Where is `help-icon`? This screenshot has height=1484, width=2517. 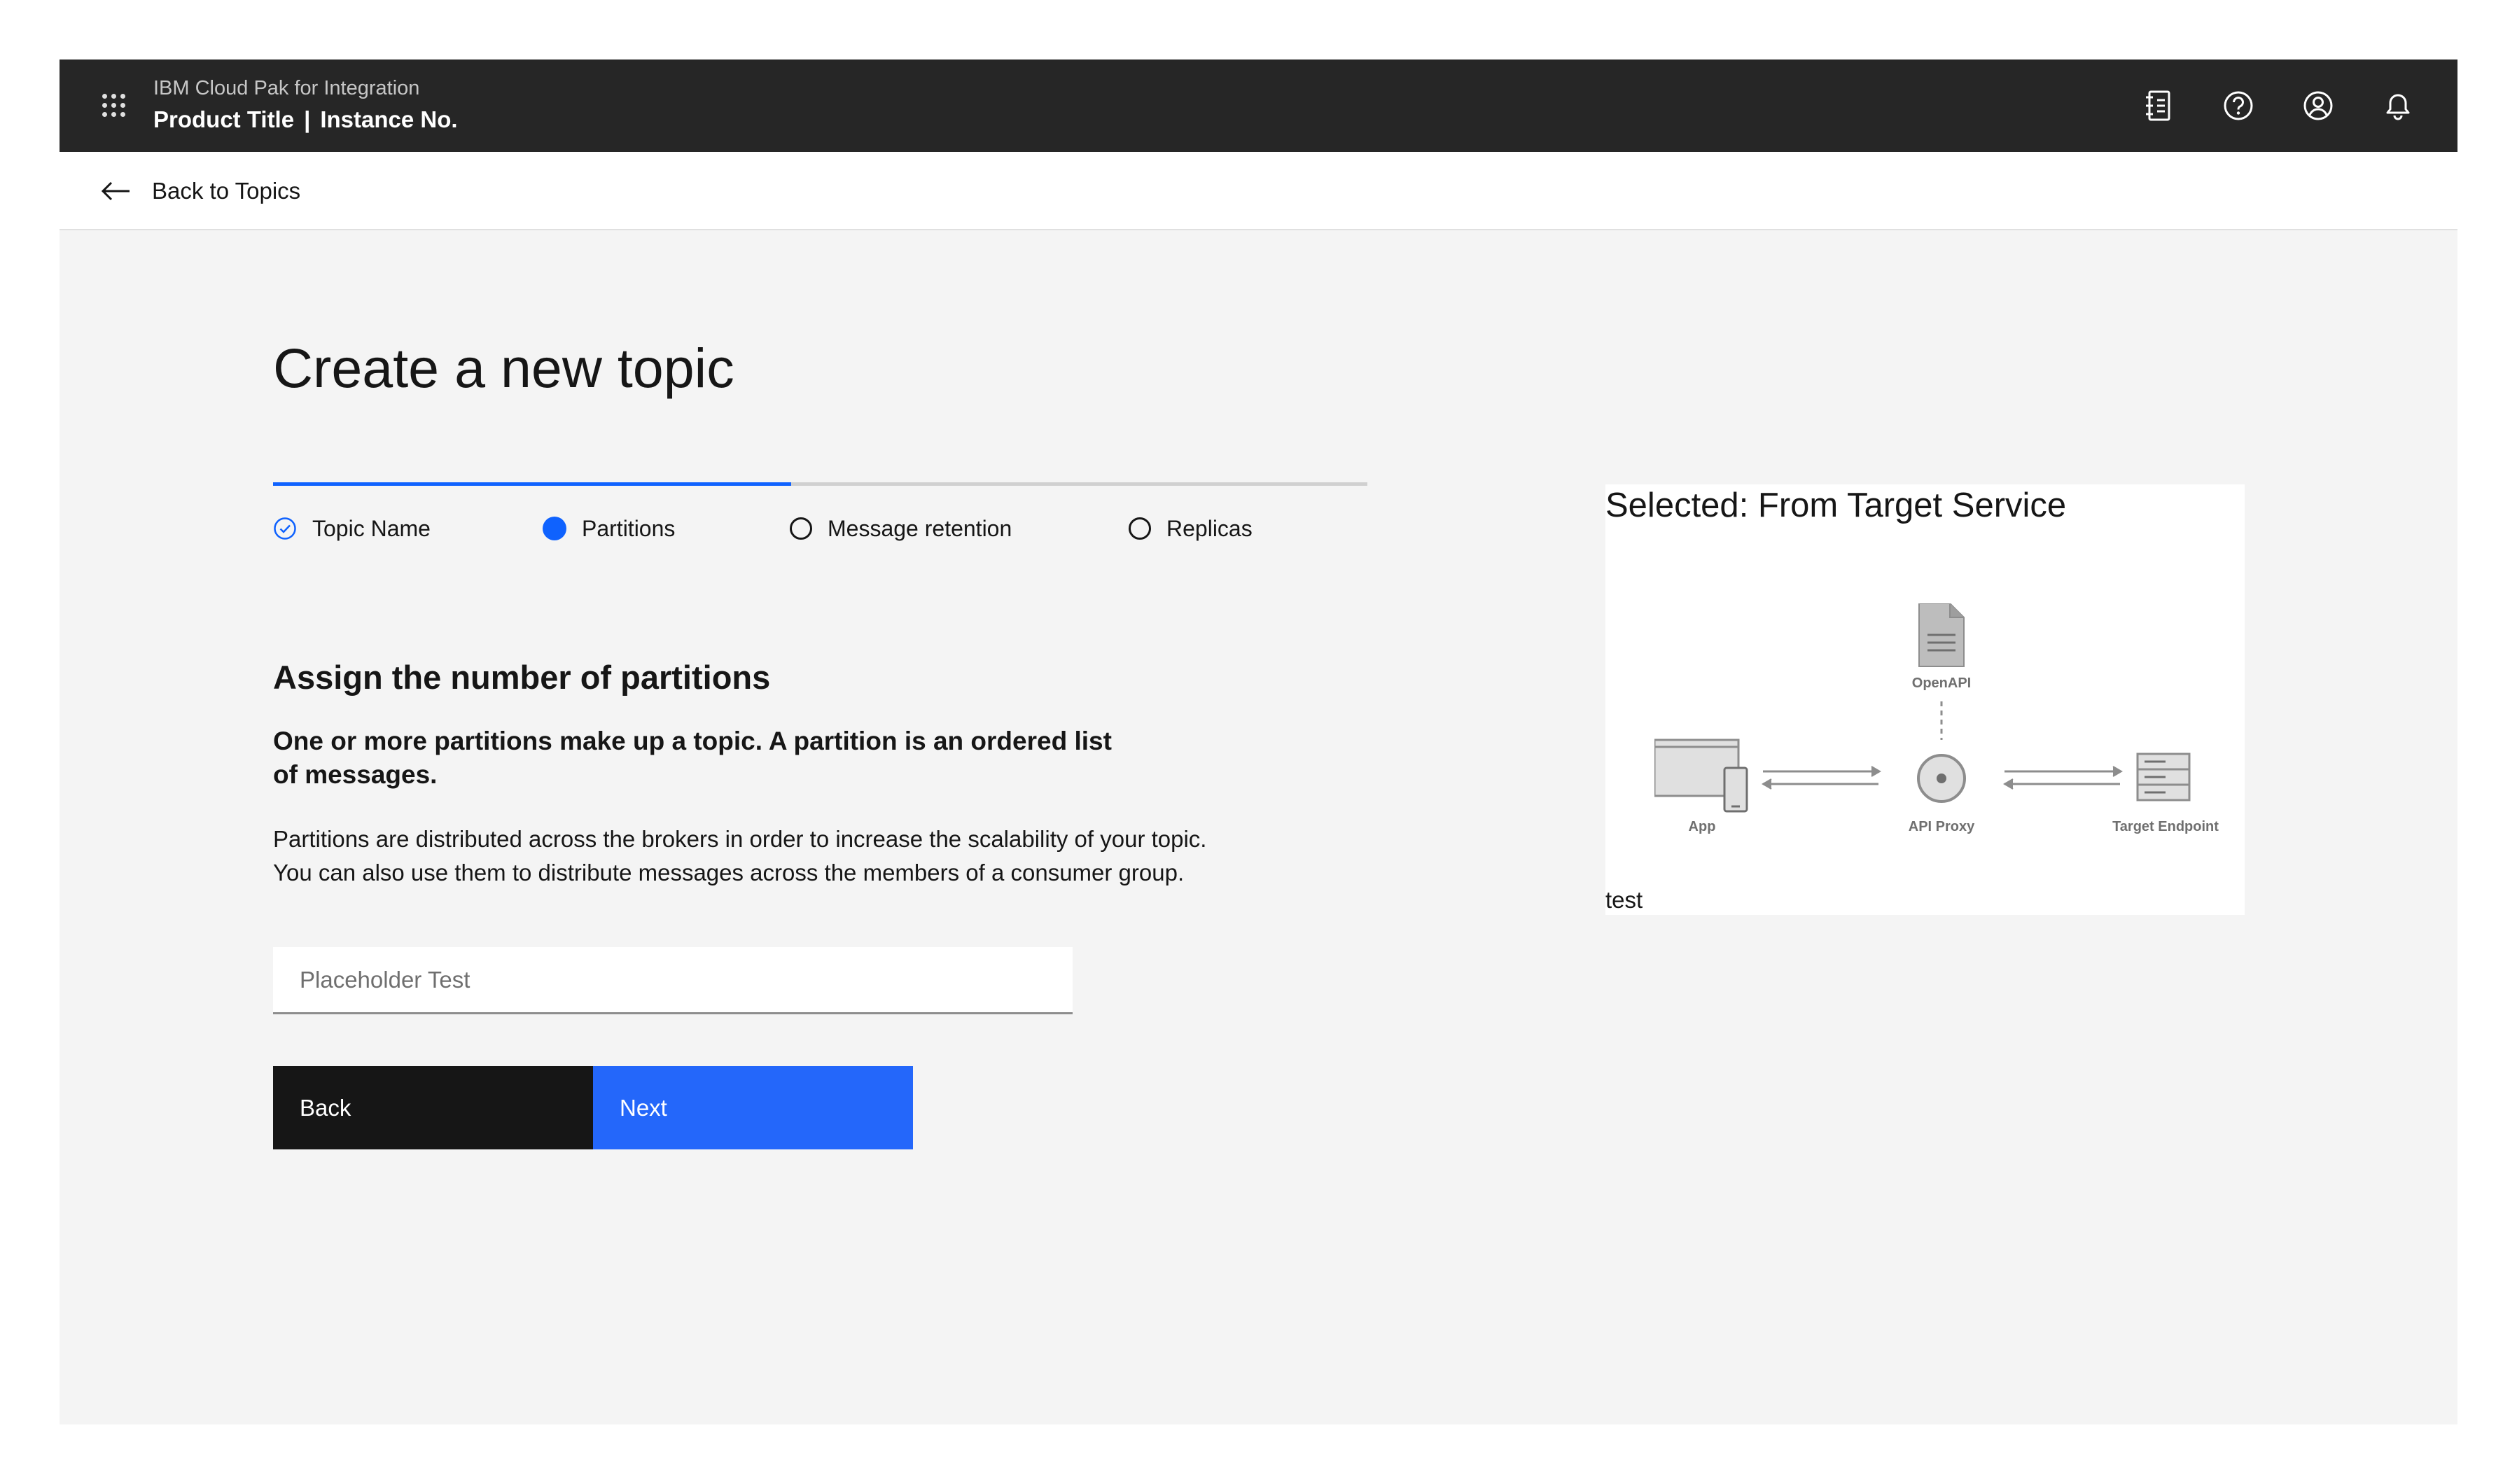 help-icon is located at coordinates (2238, 105).